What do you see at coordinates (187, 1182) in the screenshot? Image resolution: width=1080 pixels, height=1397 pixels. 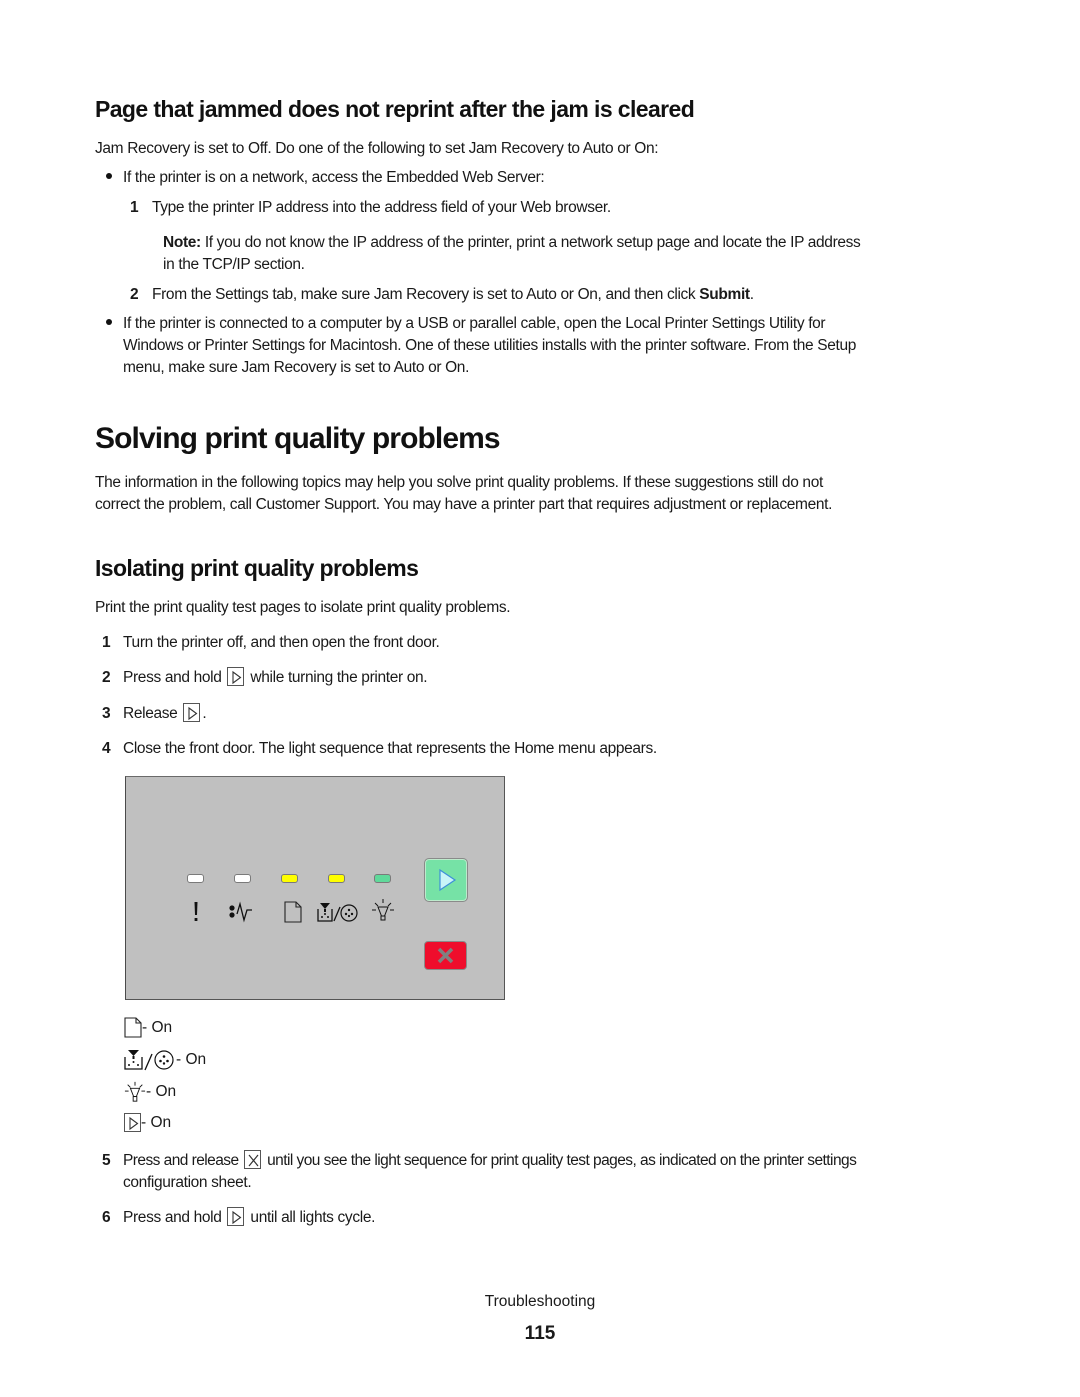 I see `step-5-text-line-2: configuration sheet.` at bounding box center [187, 1182].